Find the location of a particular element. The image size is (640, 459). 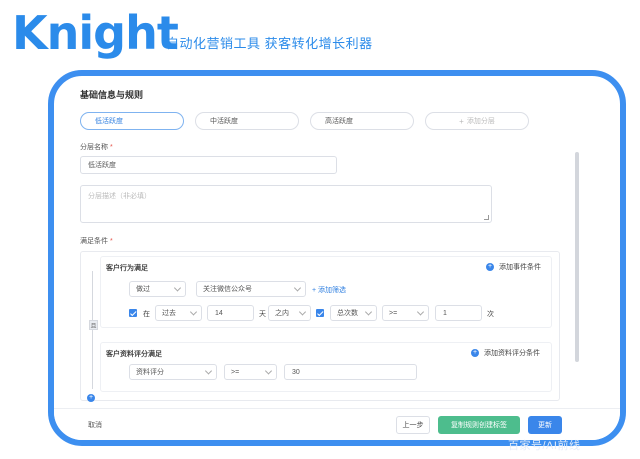

layer-name-label-text: 分层名称 is located at coordinates (94, 147).